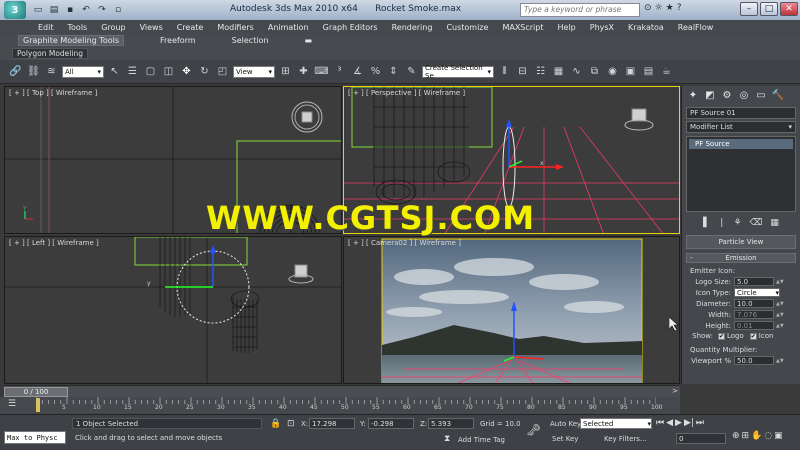  Describe the element at coordinates (332, 423) in the screenshot. I see `x-coord-input: 17.298` at that location.